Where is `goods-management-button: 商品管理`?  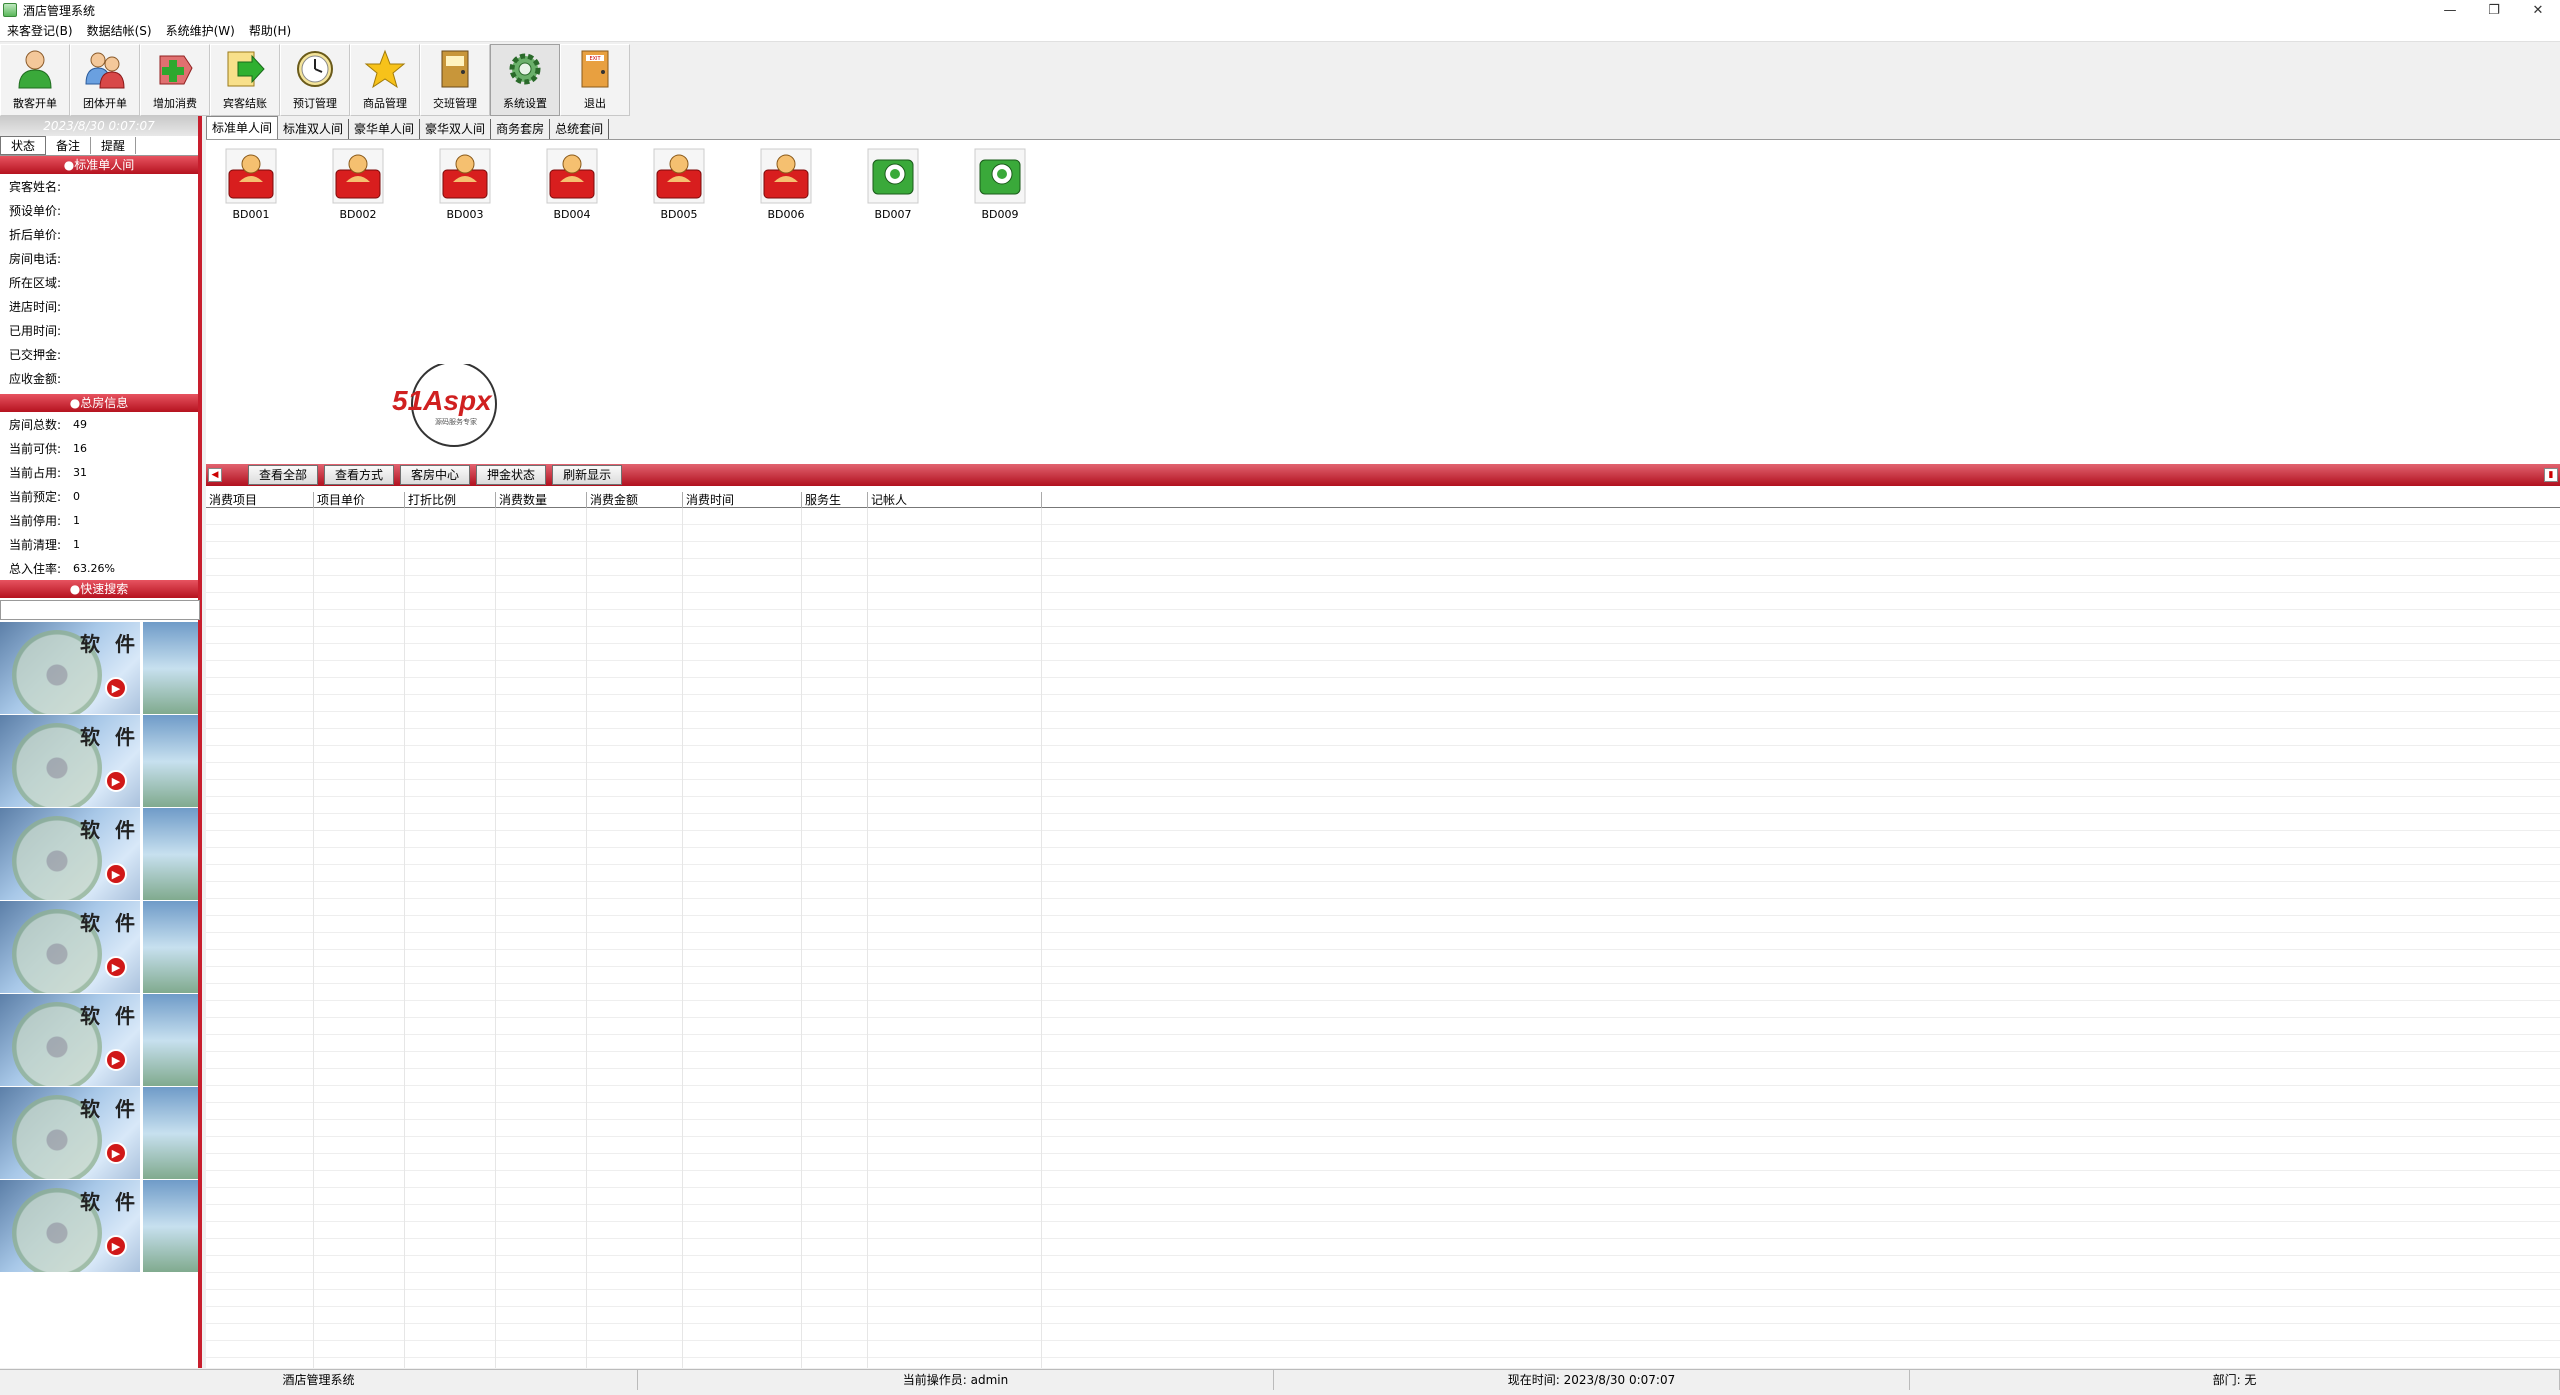 goods-management-button: 商品管理 is located at coordinates (385, 80).